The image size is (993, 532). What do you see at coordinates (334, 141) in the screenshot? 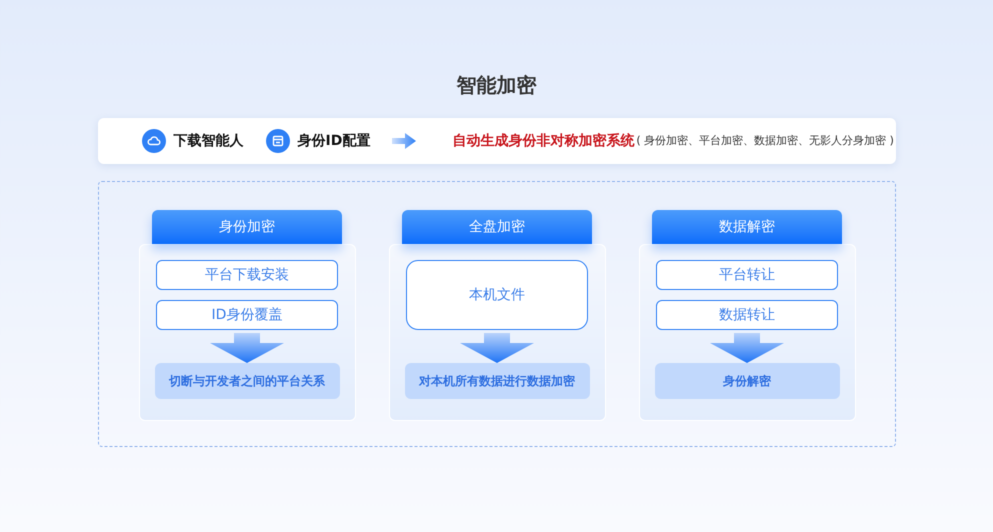
I see `step-label: 身份ID配置` at bounding box center [334, 141].